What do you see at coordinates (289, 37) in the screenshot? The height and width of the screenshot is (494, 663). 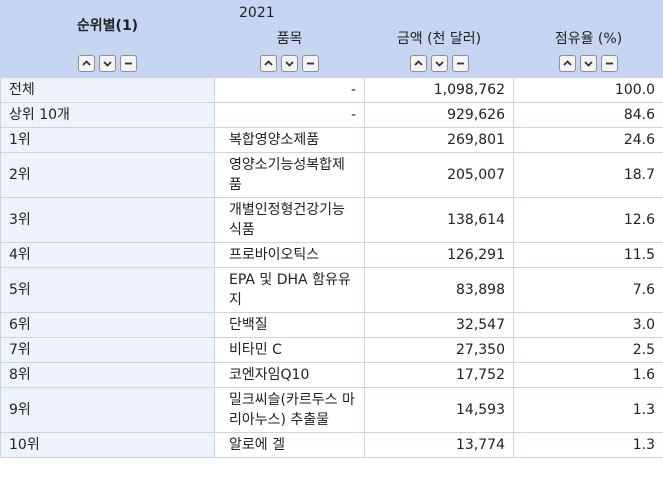 I see `column-header-item: 품목` at bounding box center [289, 37].